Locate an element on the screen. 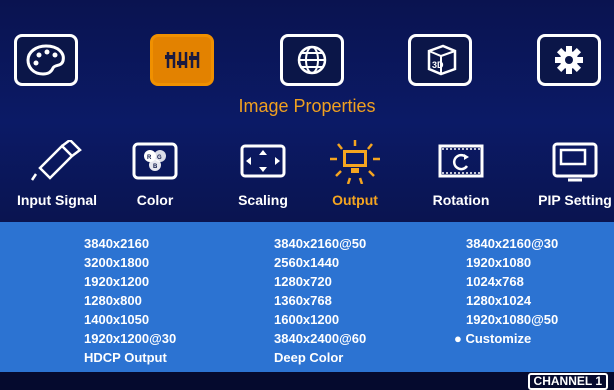 This screenshot has width=614, height=390. rotation-icon is located at coordinates (461, 161).